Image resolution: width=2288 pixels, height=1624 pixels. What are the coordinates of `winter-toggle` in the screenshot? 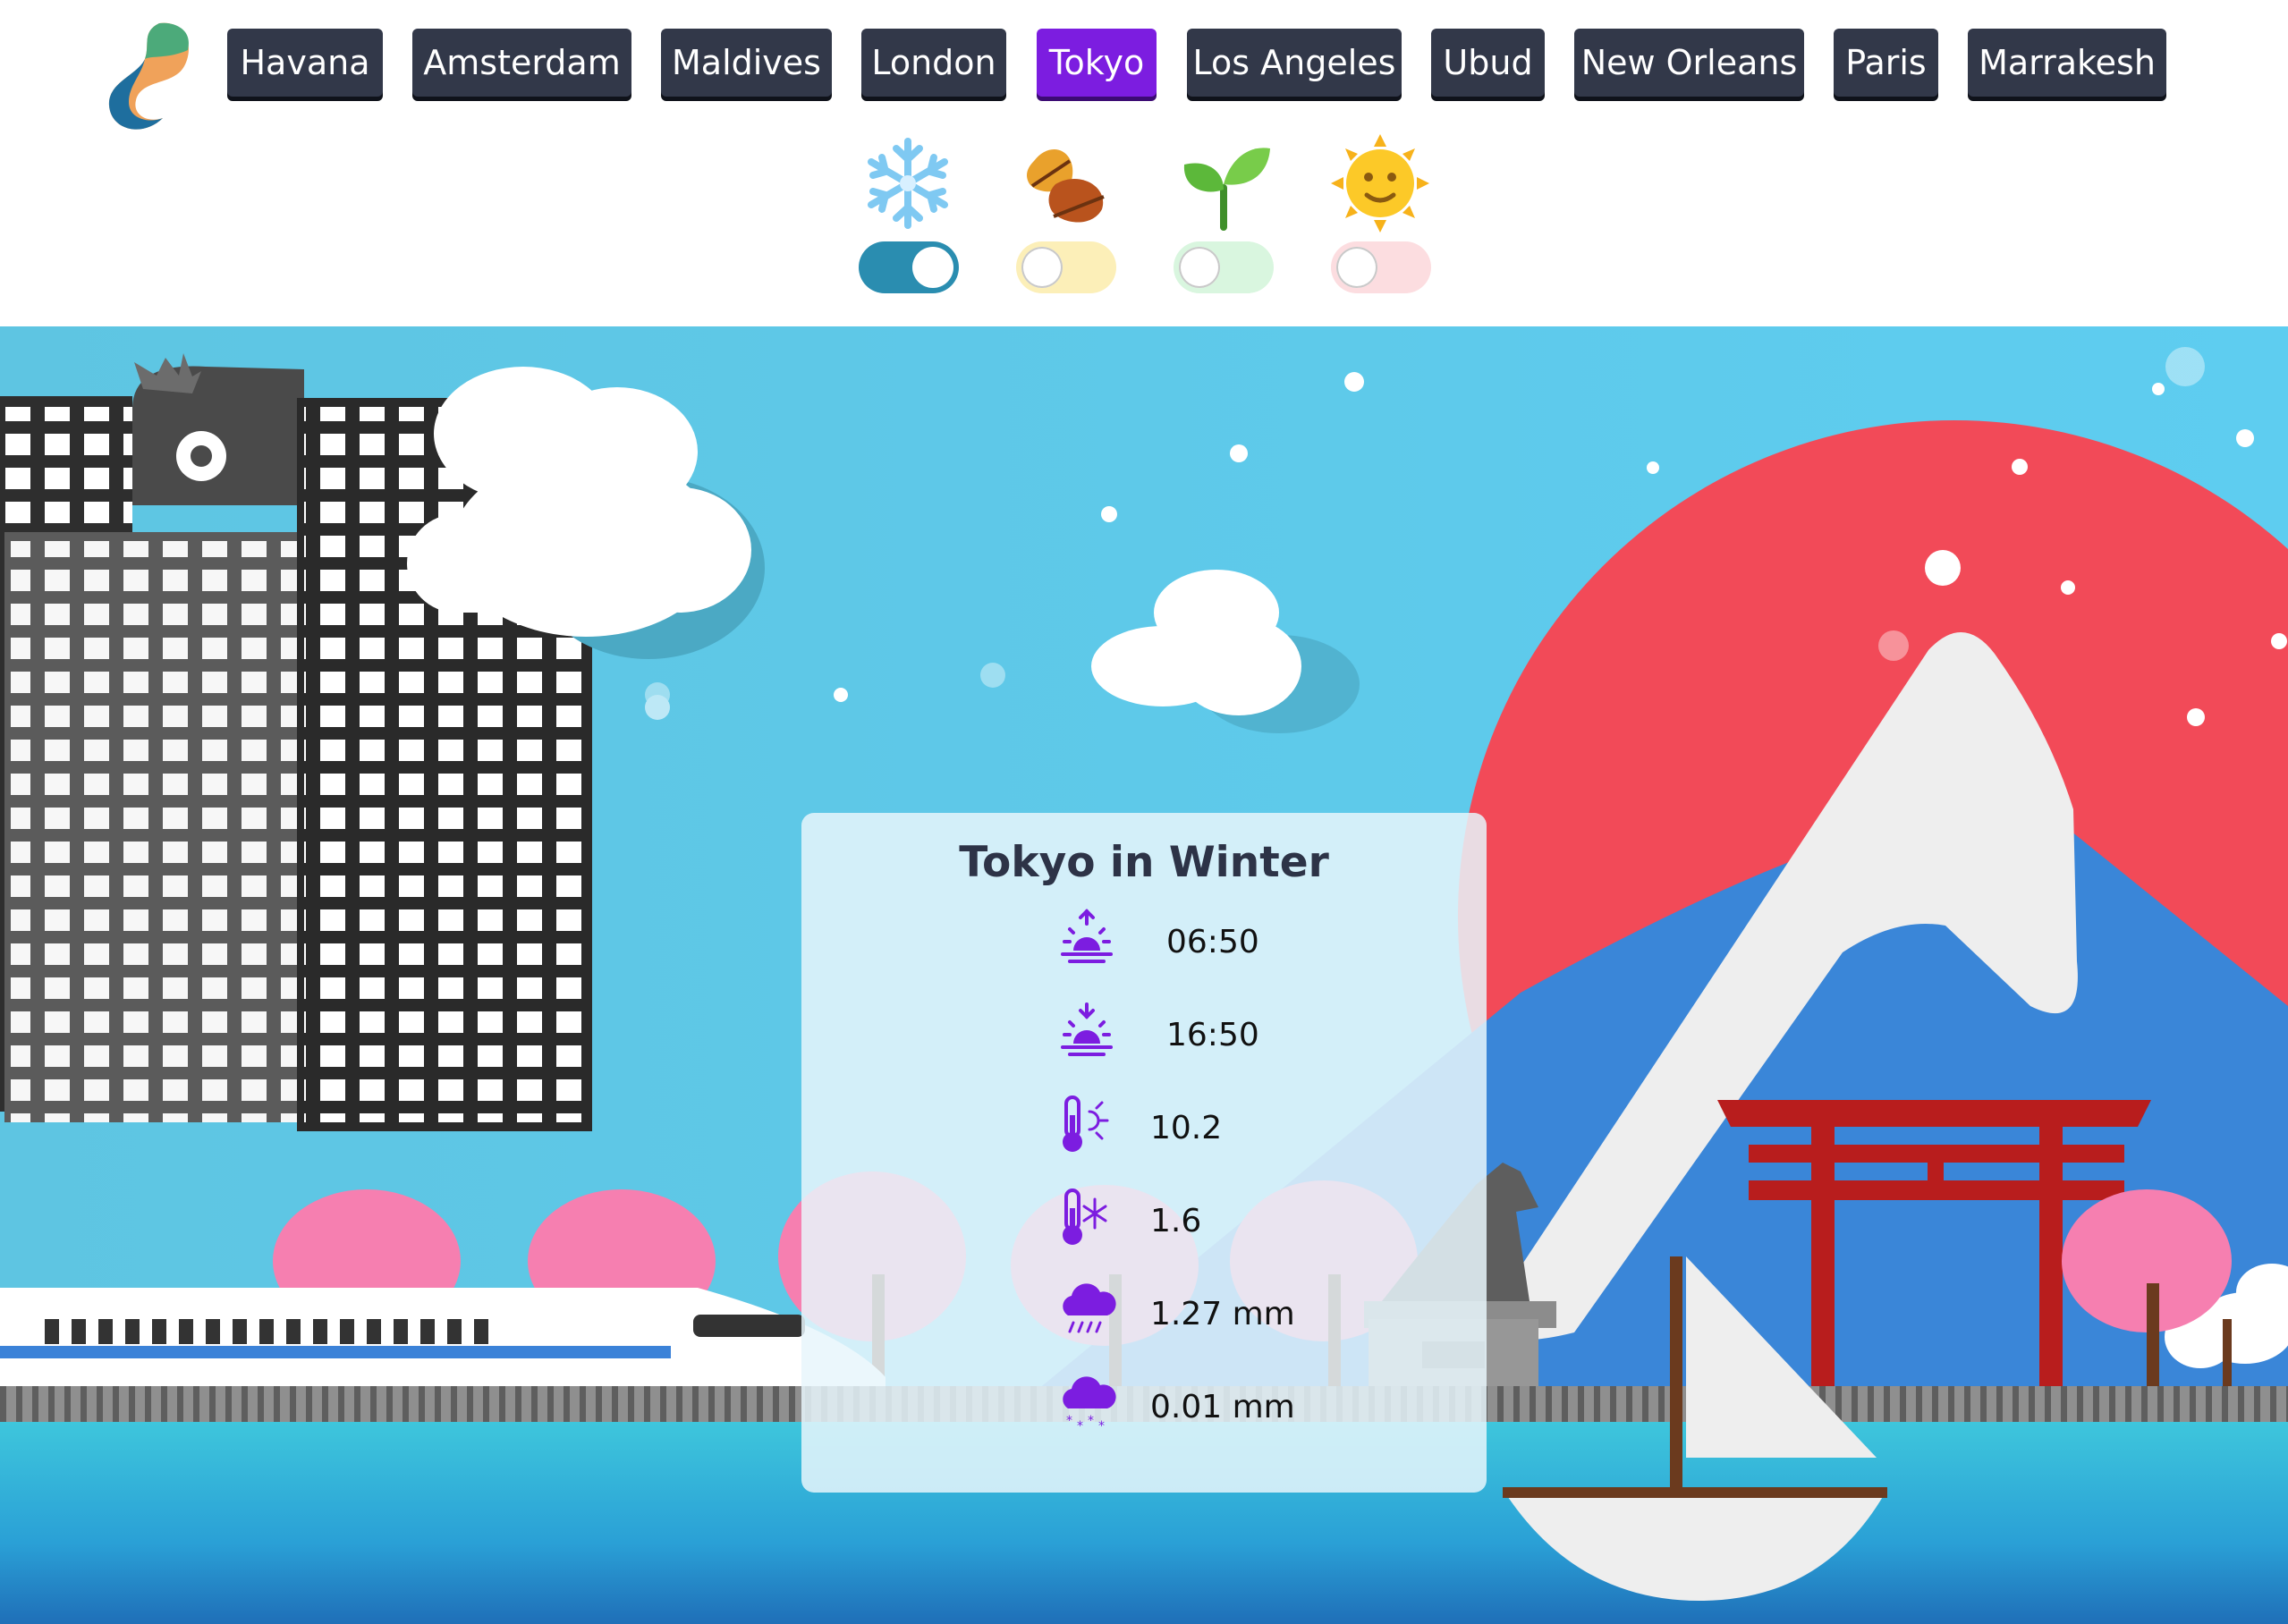 It's located at (909, 267).